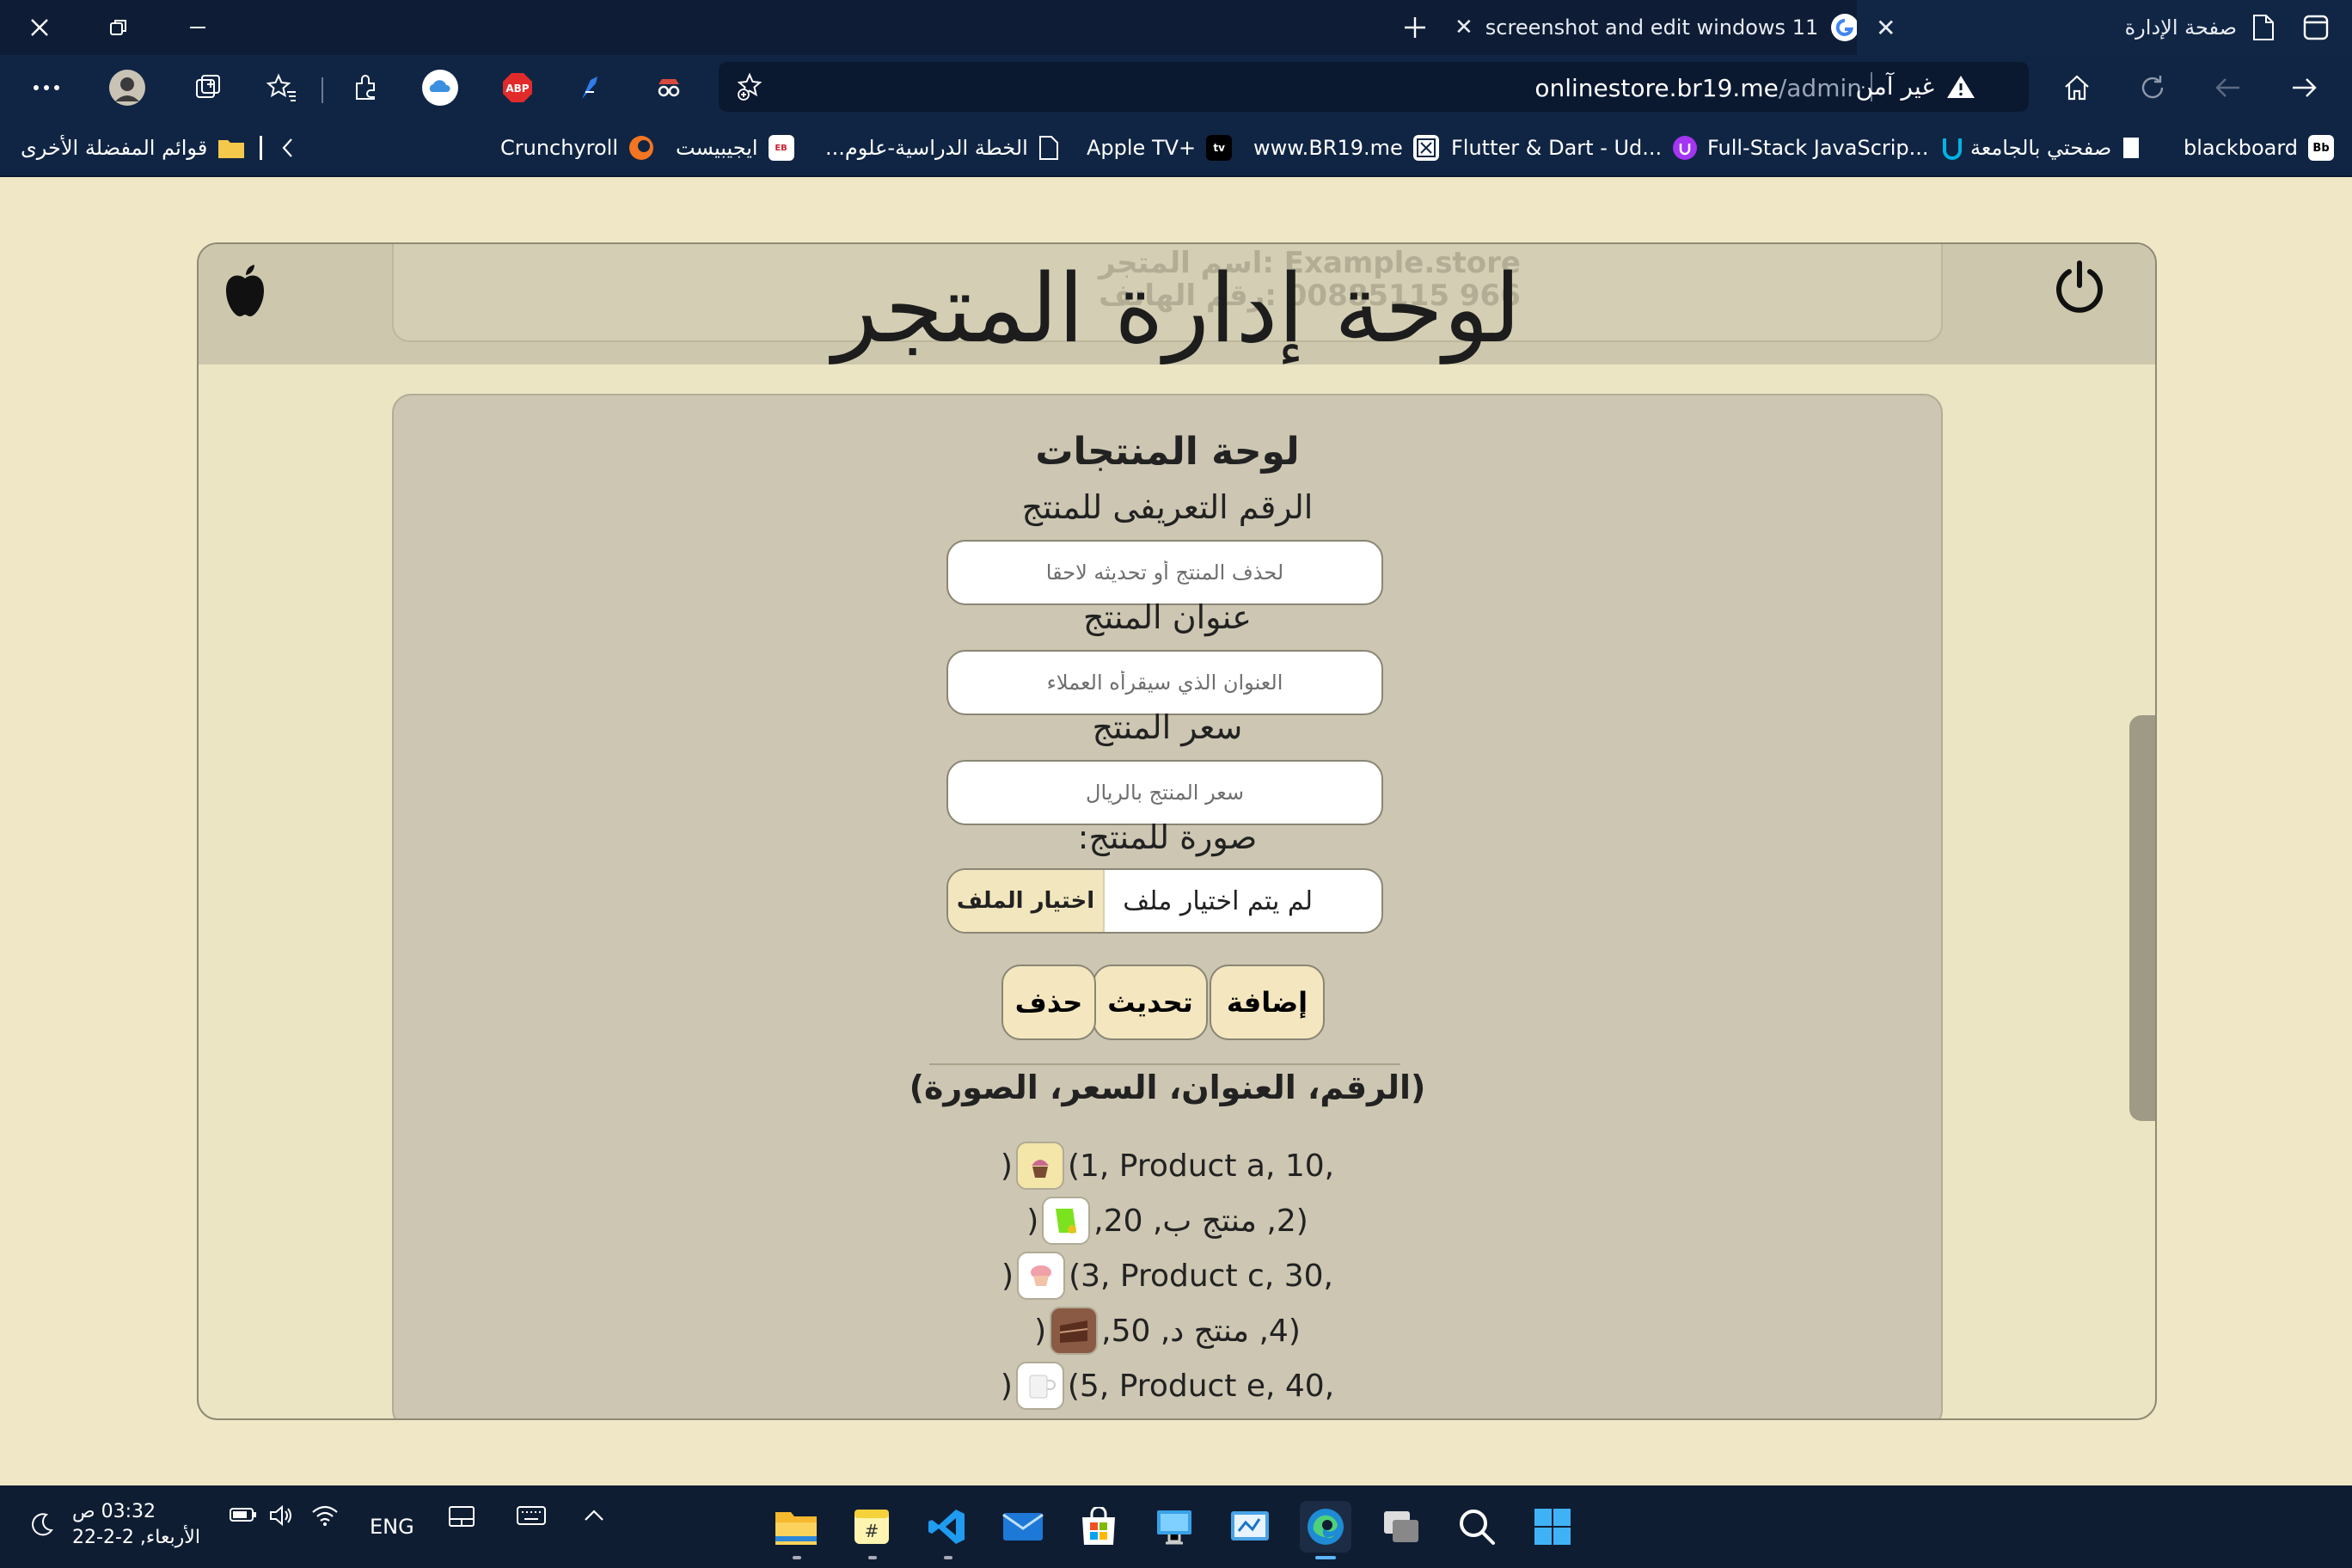 This screenshot has width=2352, height=1568. I want to click on product-row: ) (3, Product c, 30,, so click(1167, 1276).